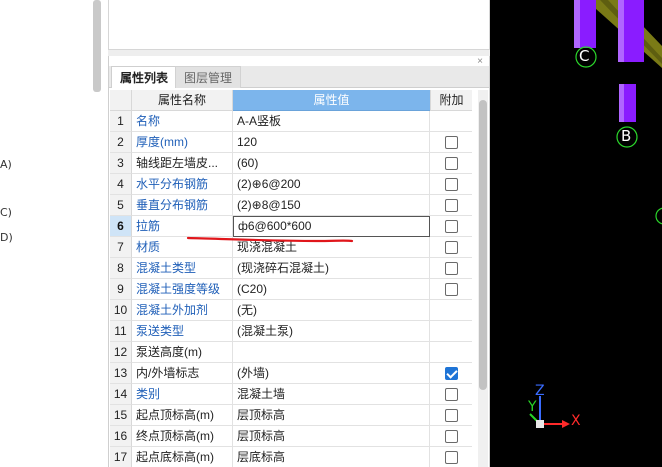 This screenshot has width=662, height=467. What do you see at coordinates (121, 205) in the screenshot?
I see `row-number: 5` at bounding box center [121, 205].